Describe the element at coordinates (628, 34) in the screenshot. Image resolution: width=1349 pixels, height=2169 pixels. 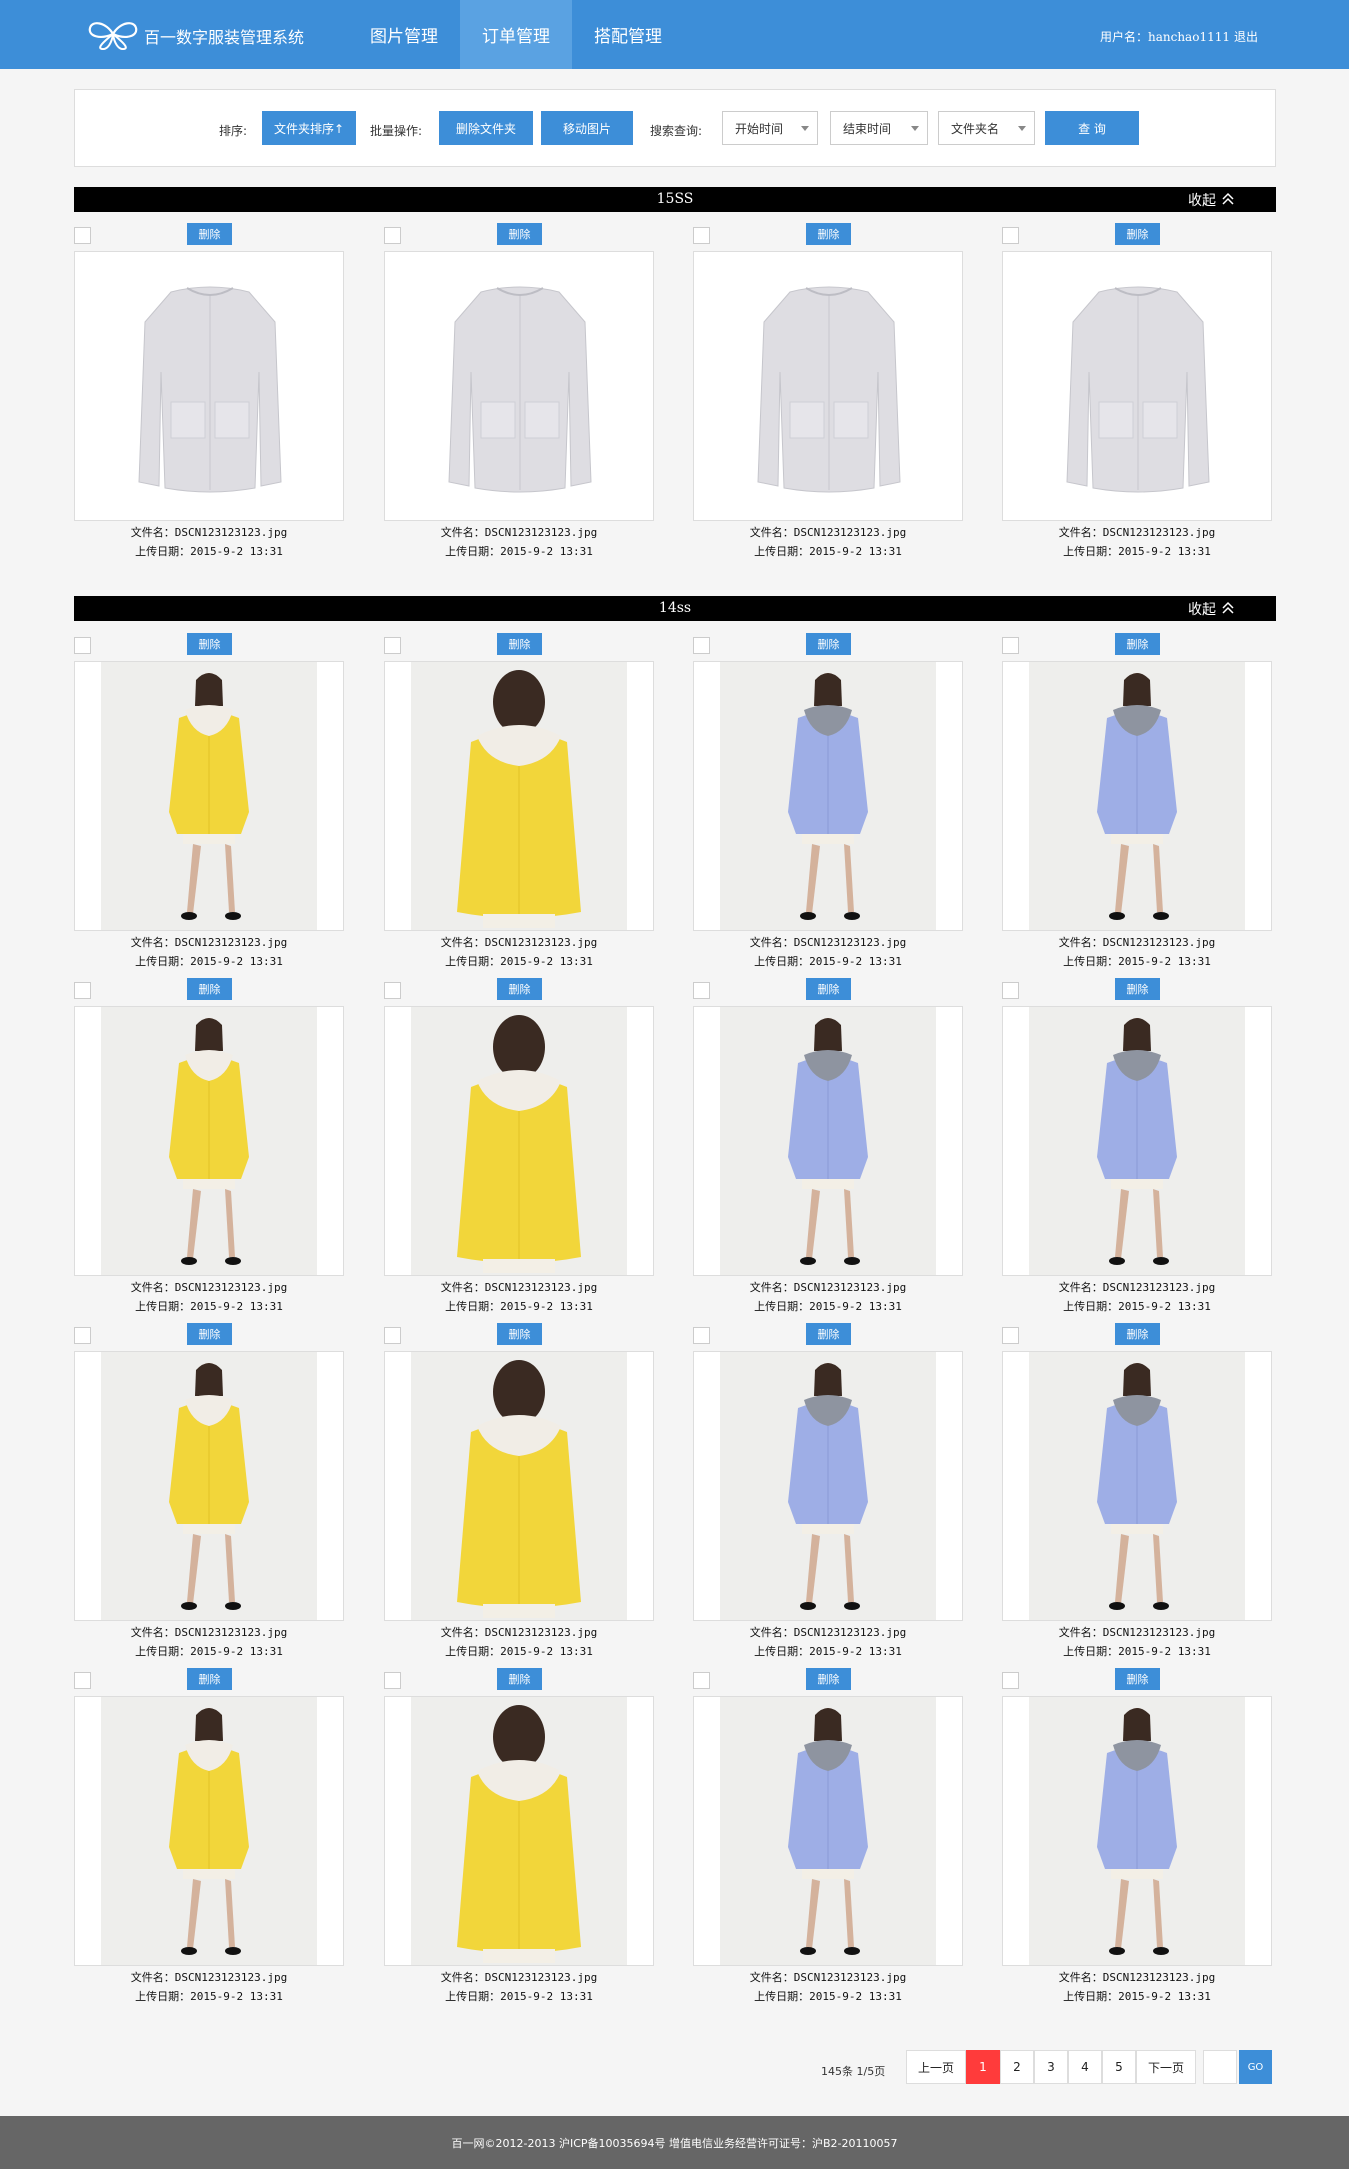
I see `nav-outfit-management: 搭配管理` at that location.